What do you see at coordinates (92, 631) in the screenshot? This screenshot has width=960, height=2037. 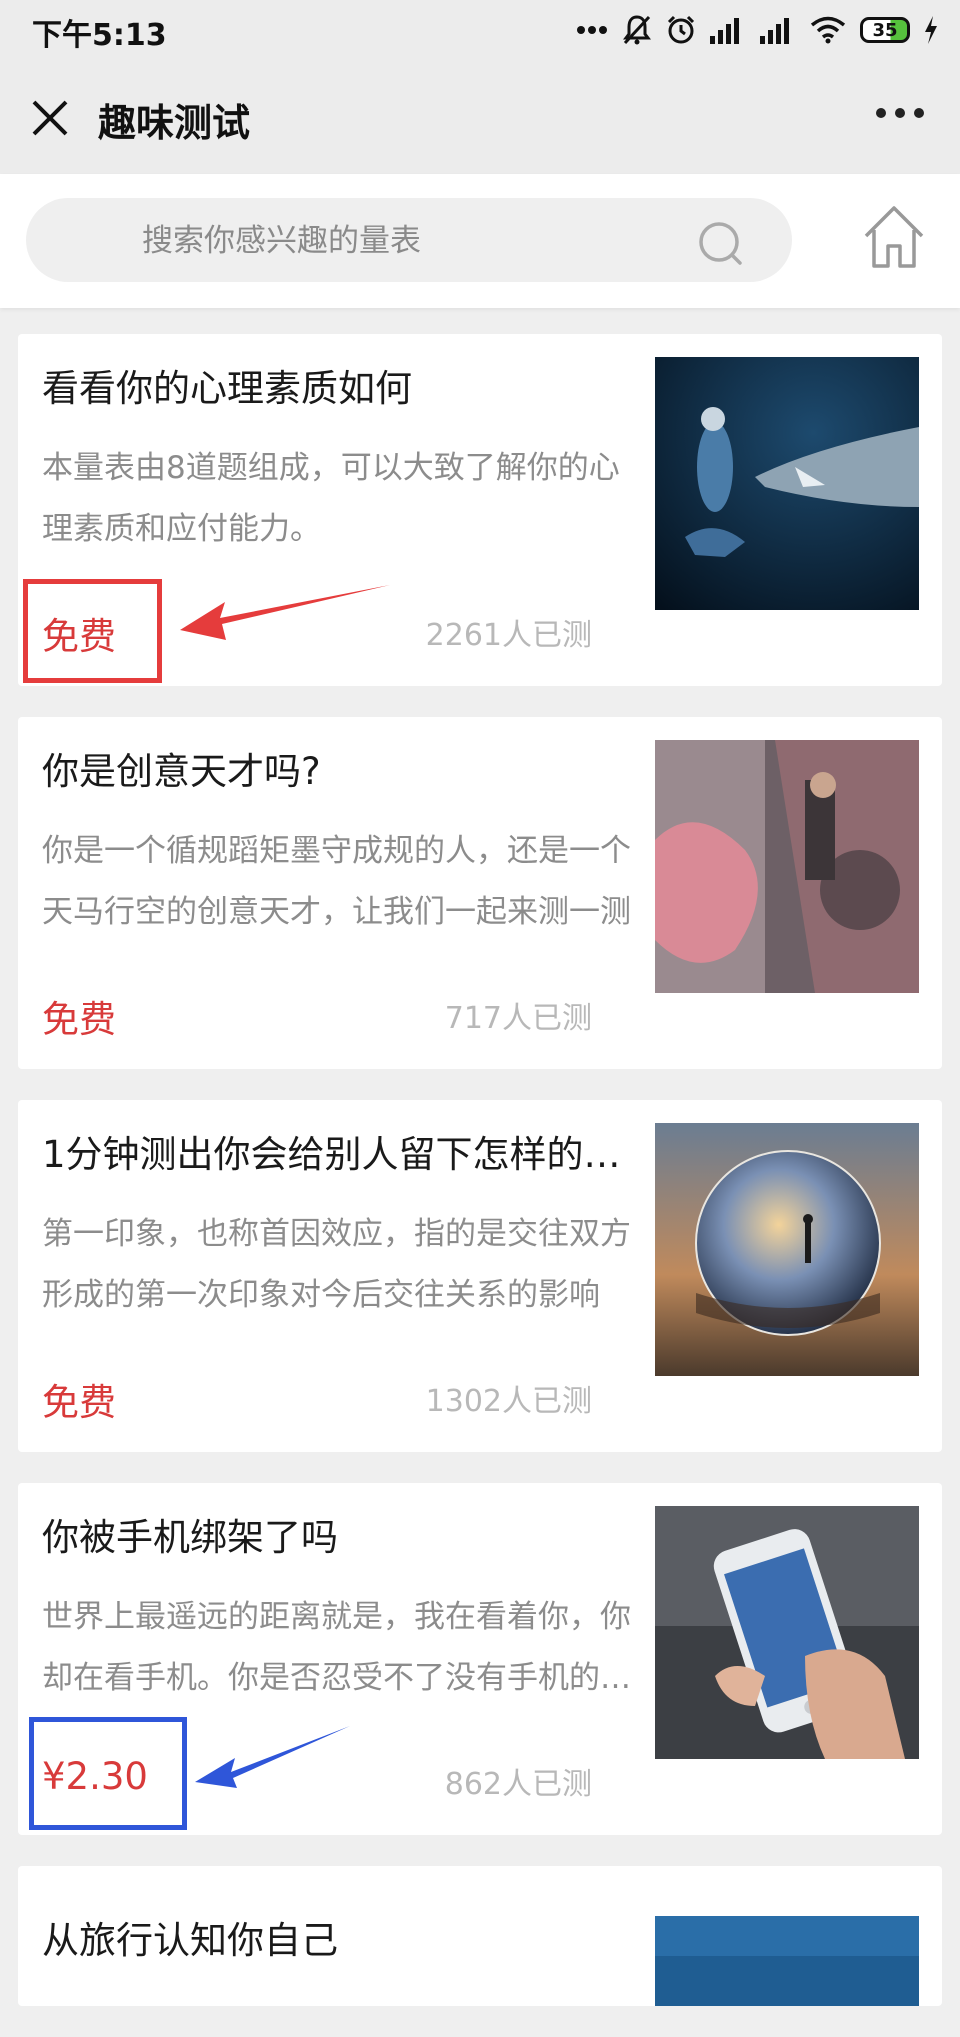 I see `annotation-box-red` at bounding box center [92, 631].